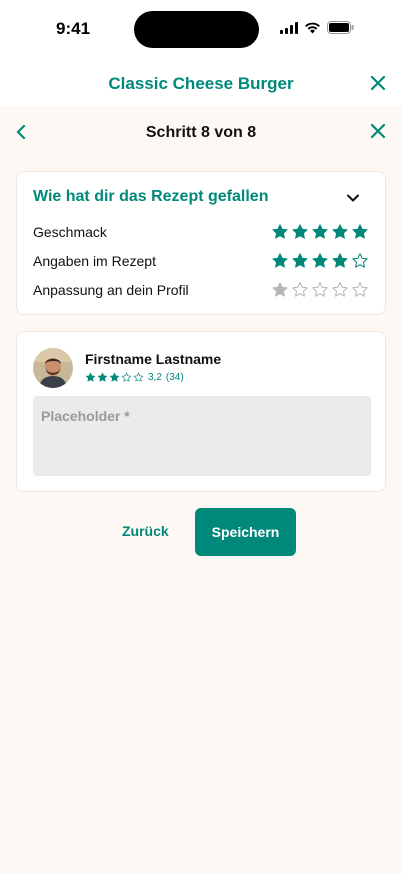 The height and width of the screenshot is (874, 402). Describe the element at coordinates (155, 377) in the screenshot. I see `user-score: 3,2` at that location.